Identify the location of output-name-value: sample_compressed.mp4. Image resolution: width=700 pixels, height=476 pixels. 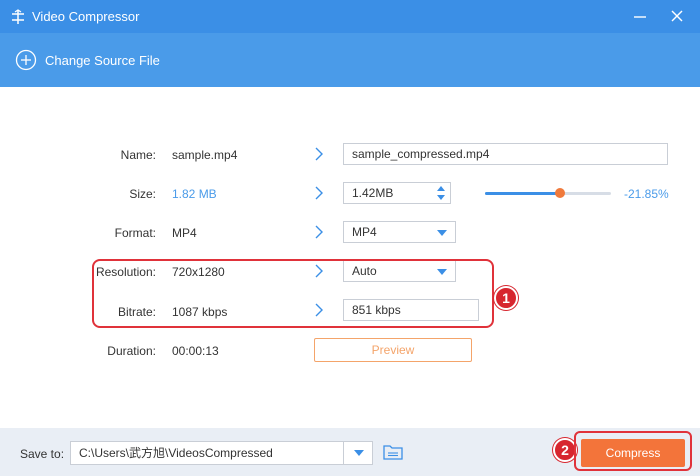
(421, 154).